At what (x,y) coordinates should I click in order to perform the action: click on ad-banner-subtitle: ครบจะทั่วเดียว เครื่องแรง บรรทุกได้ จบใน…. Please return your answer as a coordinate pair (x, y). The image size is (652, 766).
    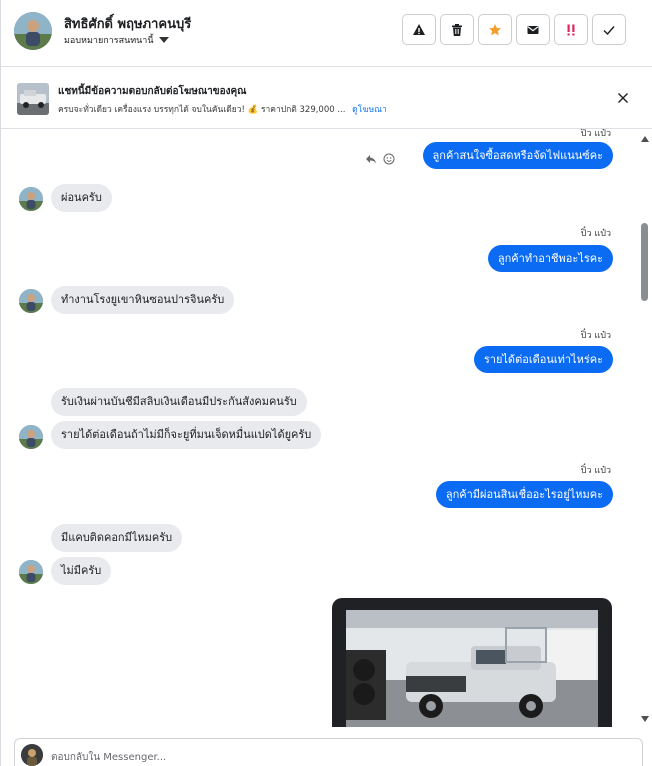
    Looking at the image, I should click on (222, 109).